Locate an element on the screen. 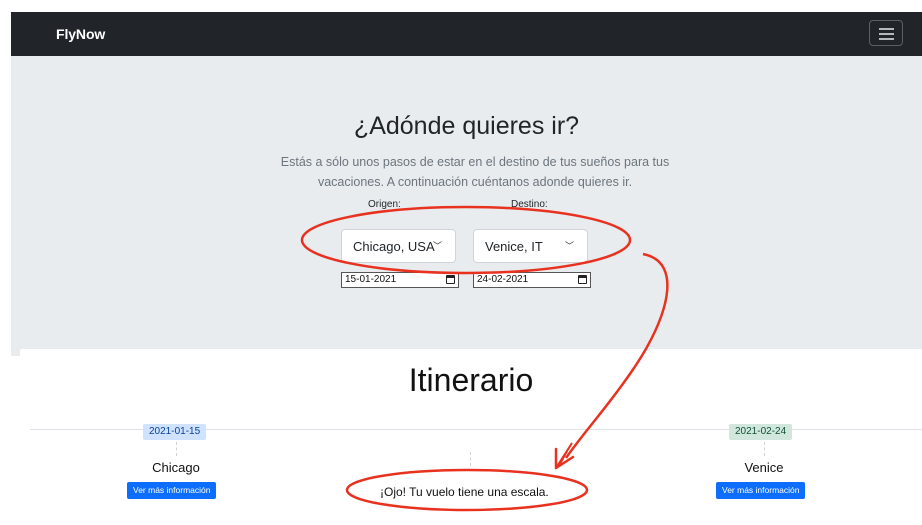 This screenshot has width=922, height=525. hamburger-menu-icon is located at coordinates (886, 29).